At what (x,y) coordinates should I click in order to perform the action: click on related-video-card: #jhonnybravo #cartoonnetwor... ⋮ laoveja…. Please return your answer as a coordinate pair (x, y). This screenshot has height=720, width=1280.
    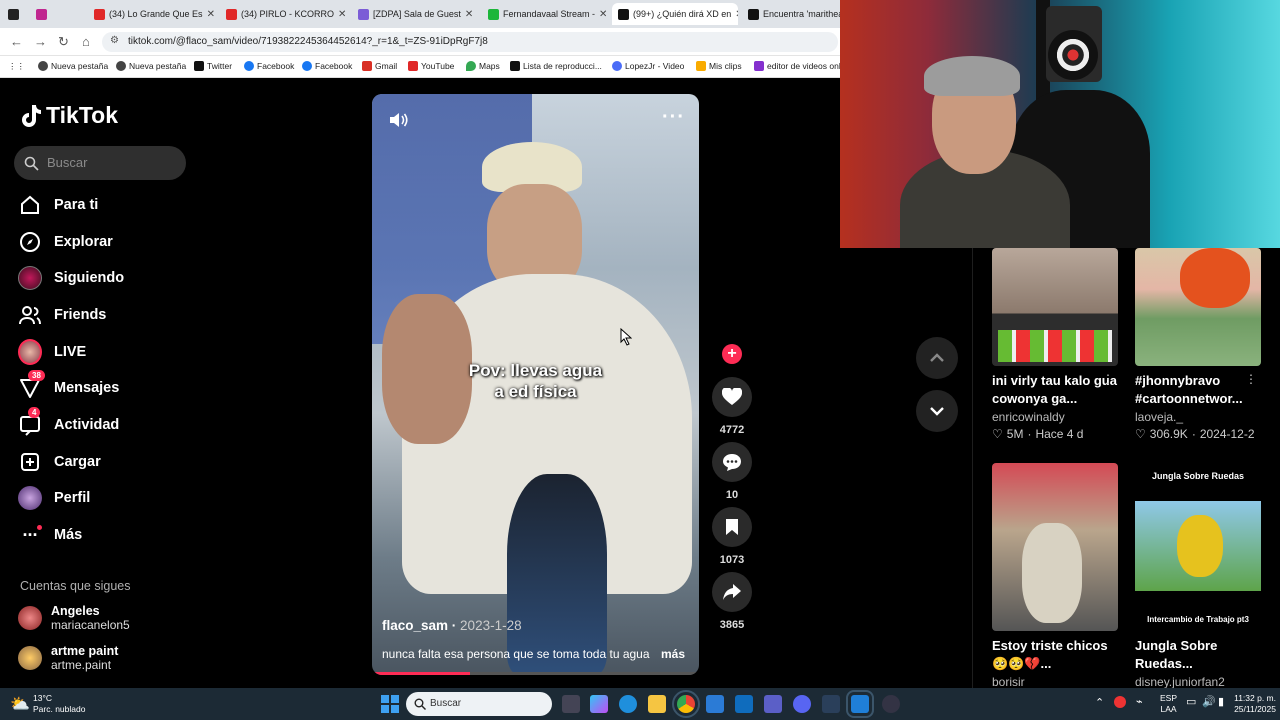
    Looking at the image, I should click on (1198, 344).